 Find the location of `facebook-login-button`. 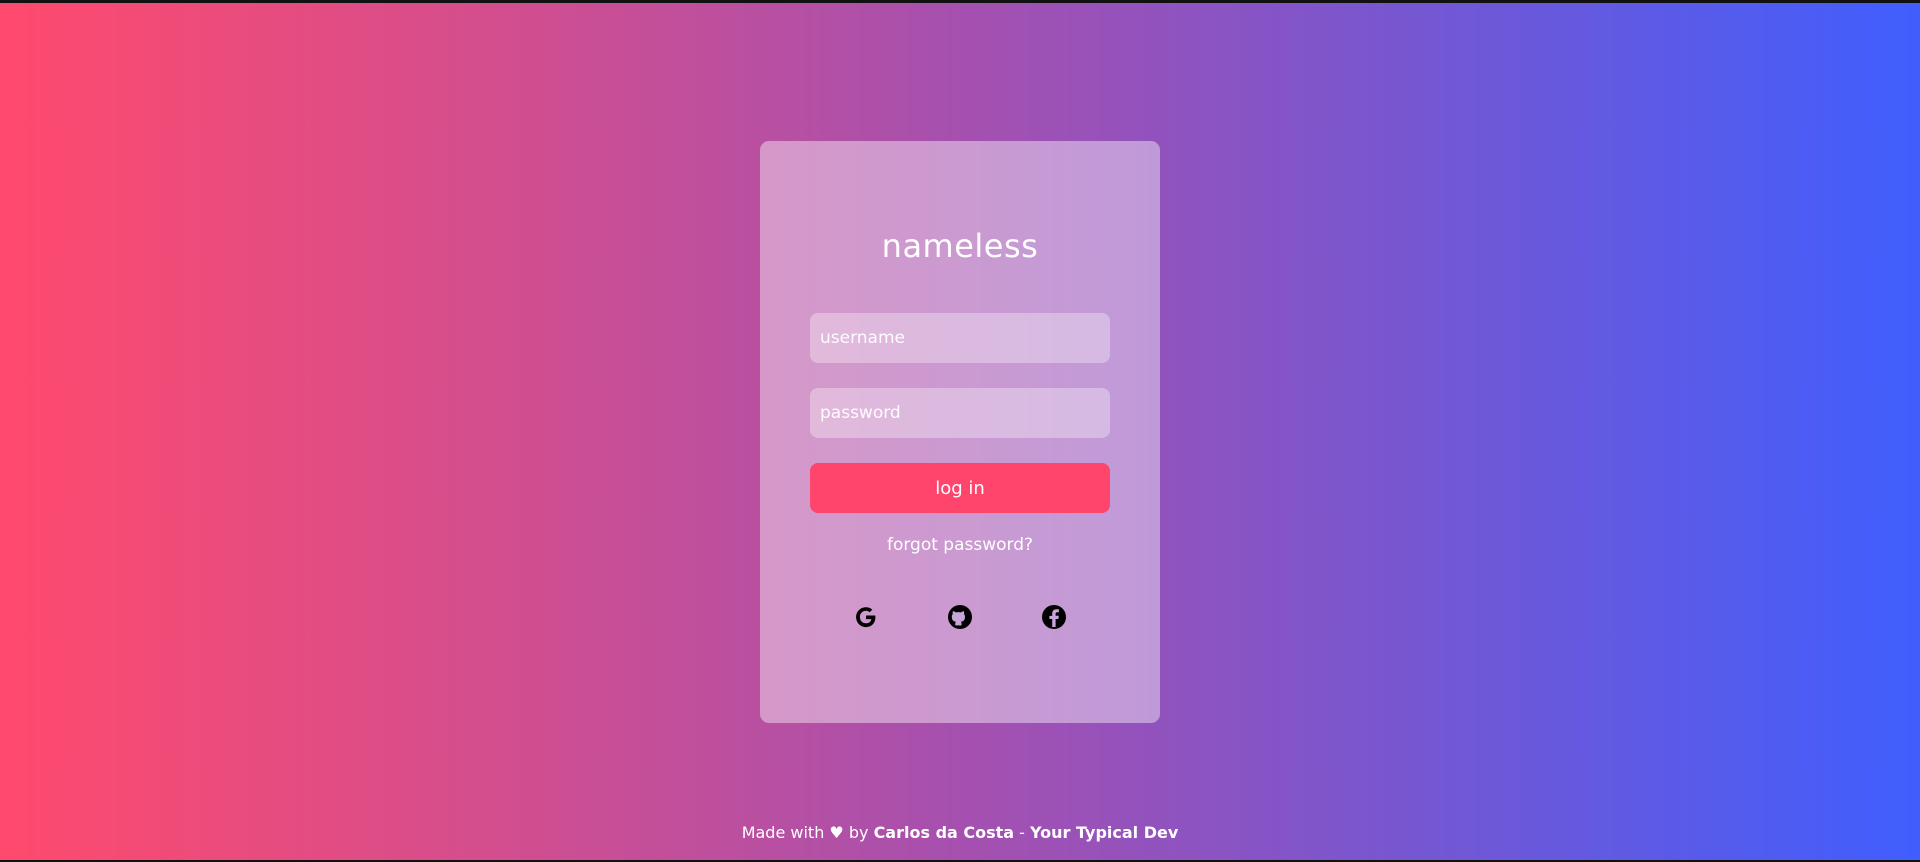

facebook-login-button is located at coordinates (1054, 617).